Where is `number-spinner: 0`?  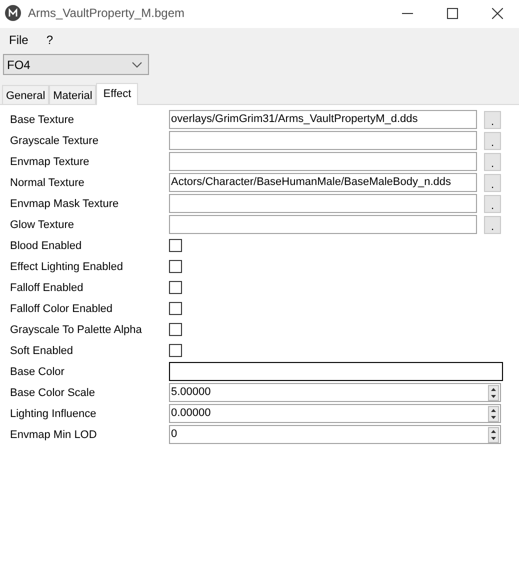 number-spinner: 0 is located at coordinates (335, 434).